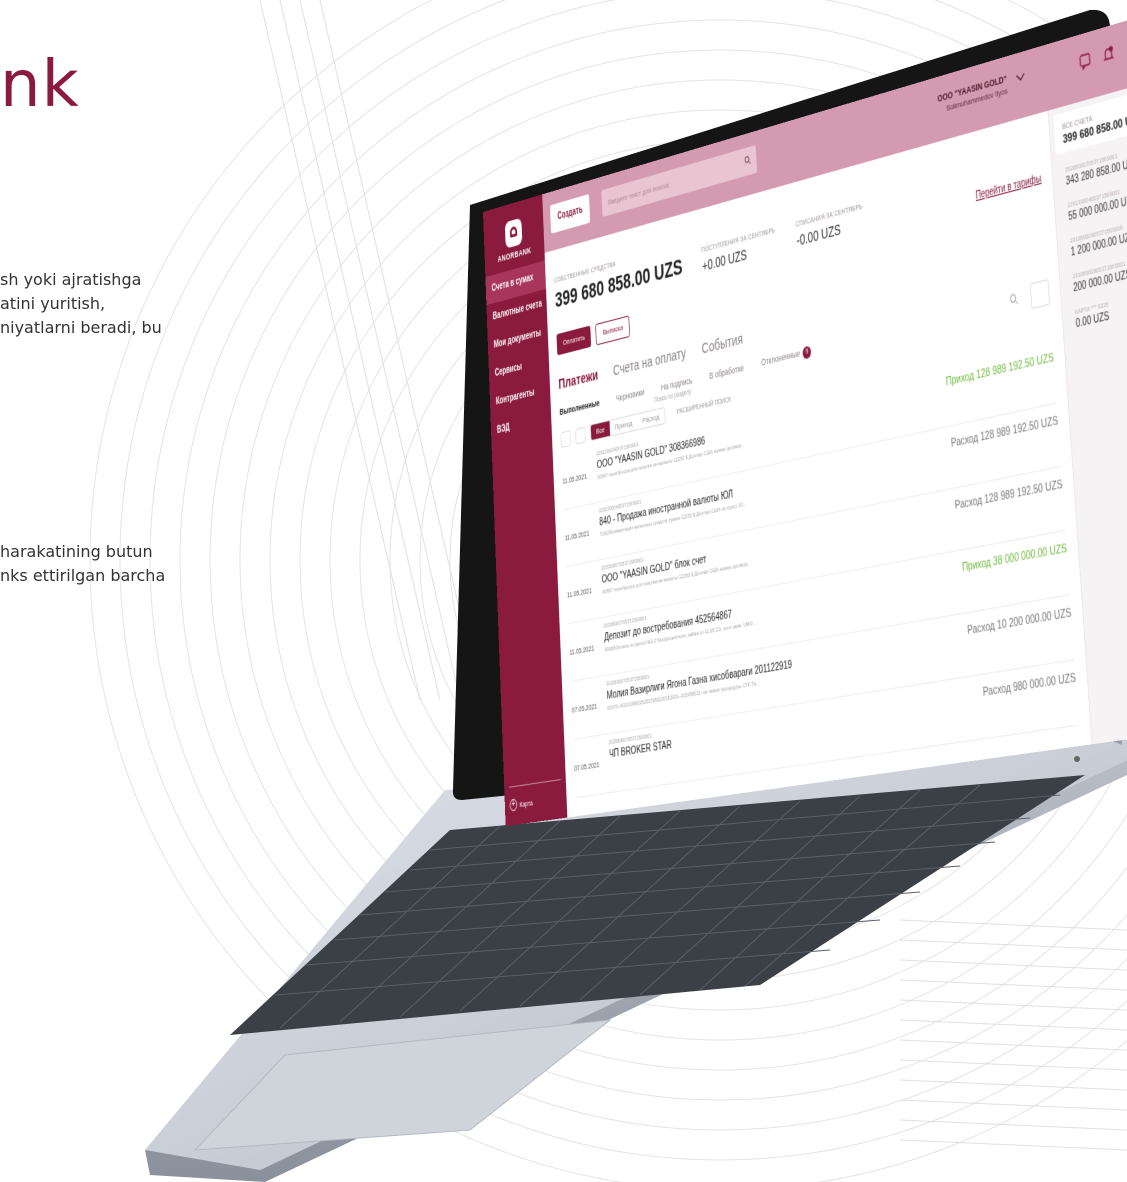 This screenshot has width=1127, height=1182. I want to click on tab-invoices: Счета на оплату, so click(650, 362).